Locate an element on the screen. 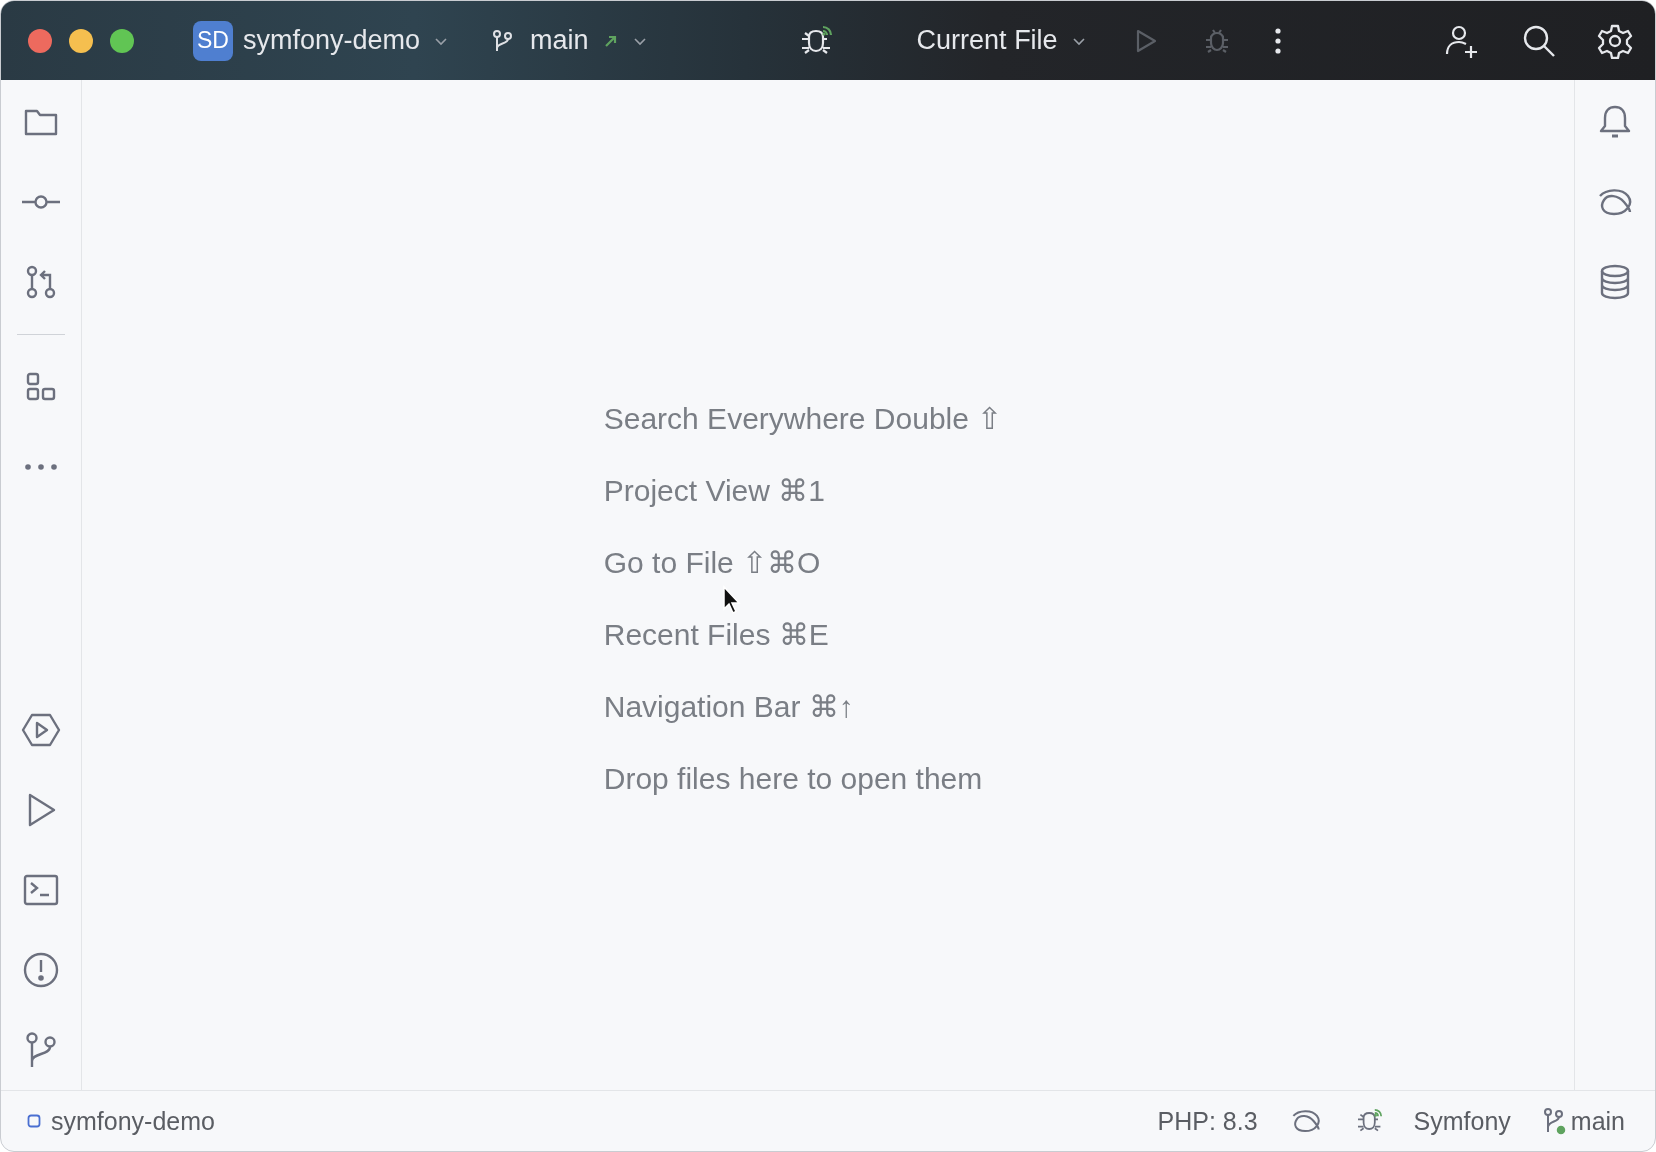  framework-name: Symfony is located at coordinates (1462, 1121).